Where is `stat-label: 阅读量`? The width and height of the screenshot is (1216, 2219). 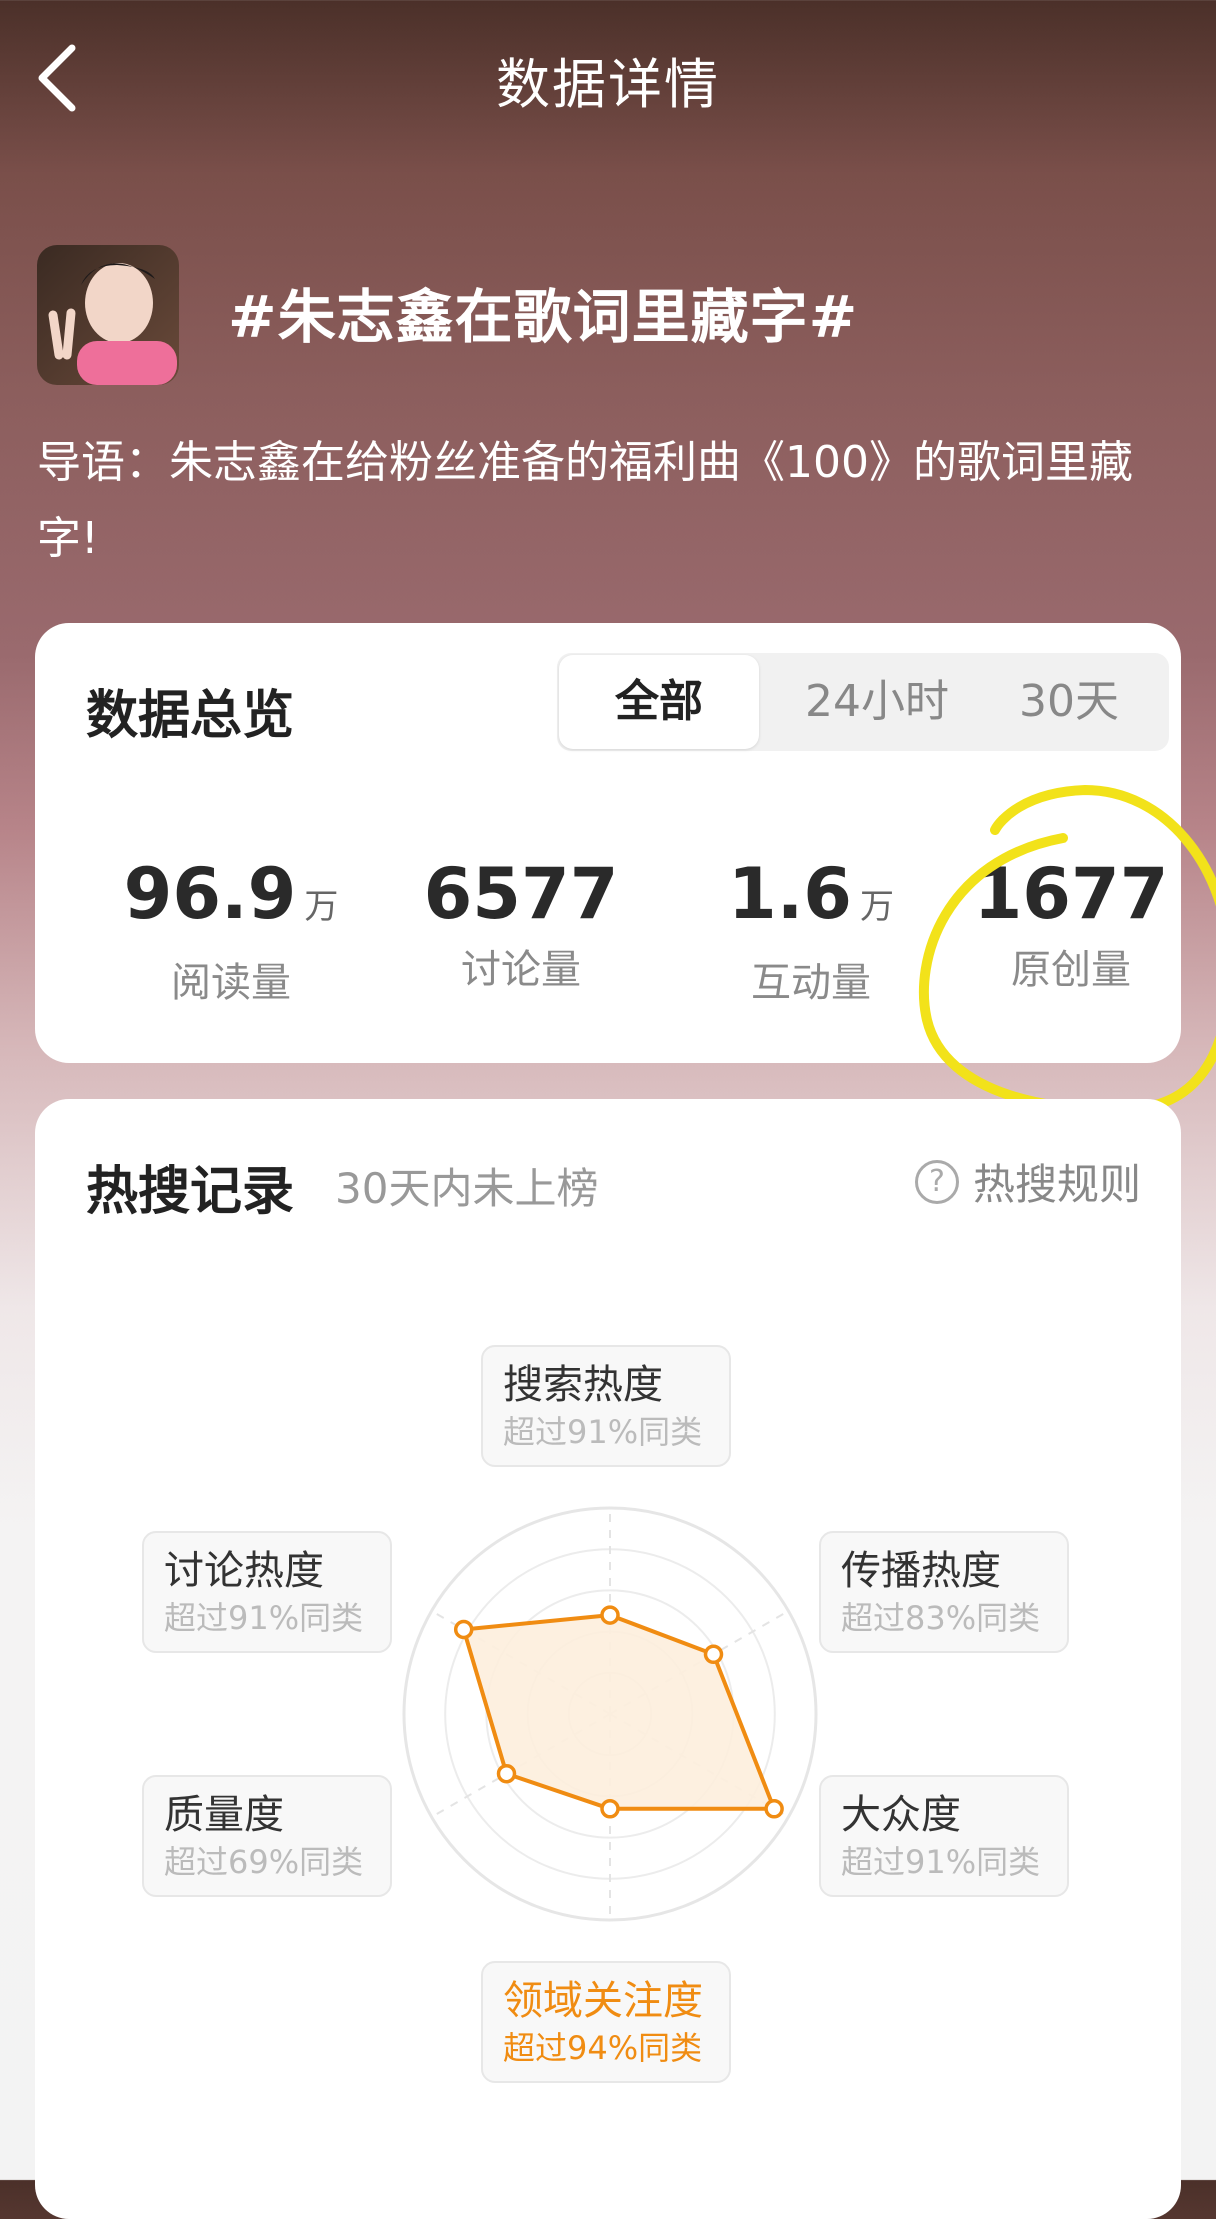 stat-label: 阅读量 is located at coordinates (231, 983).